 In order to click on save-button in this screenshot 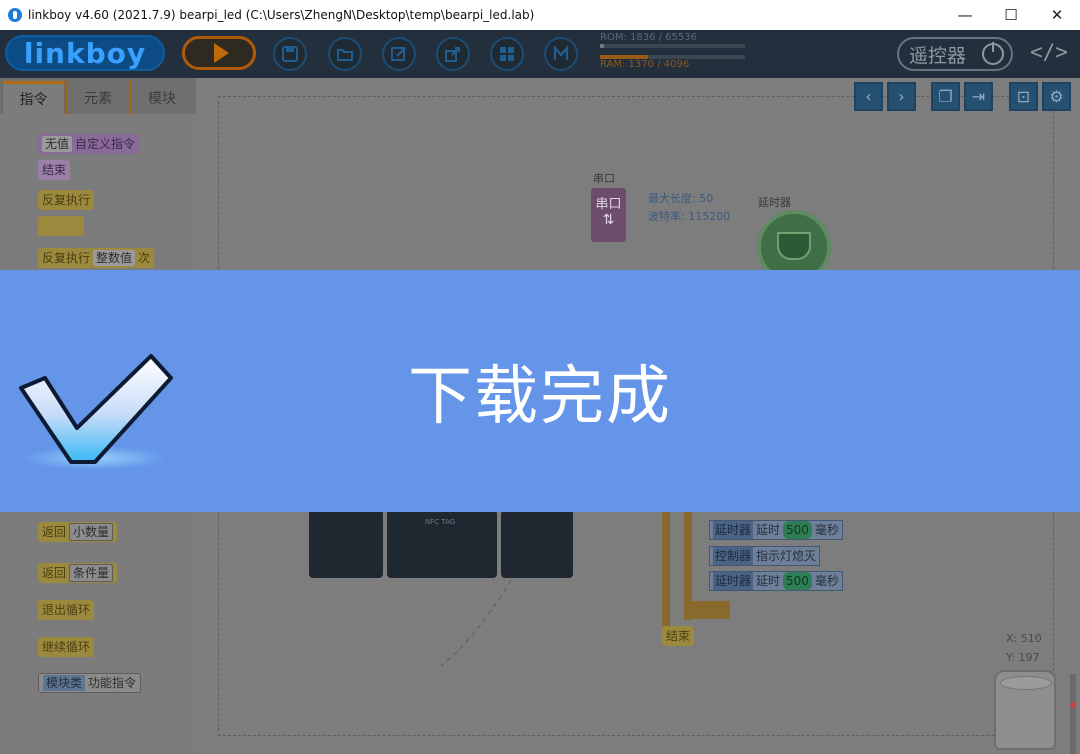, I will do `click(290, 54)`.